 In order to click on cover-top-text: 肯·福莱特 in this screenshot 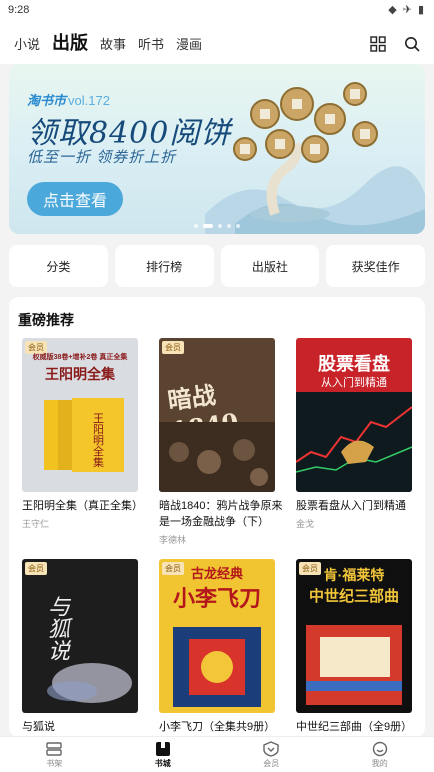, I will do `click(354, 575)`.